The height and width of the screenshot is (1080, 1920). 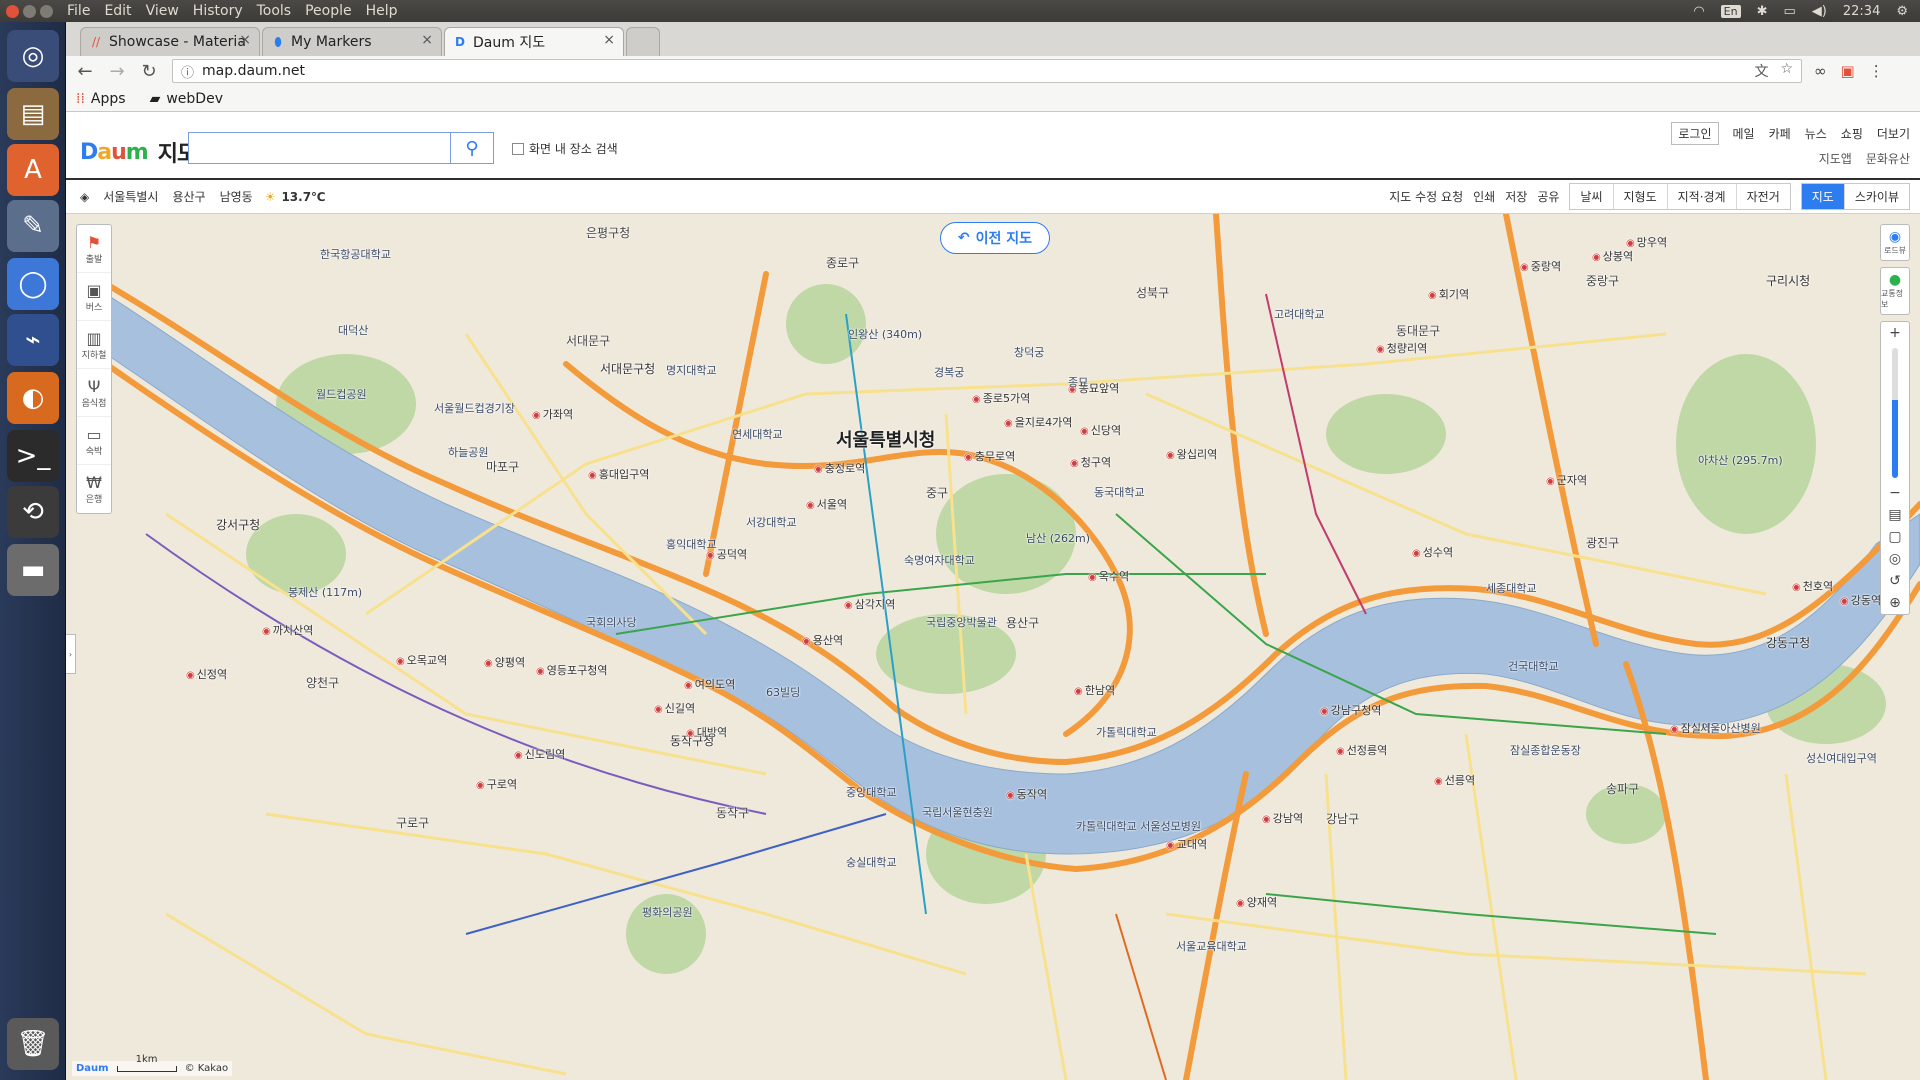 I want to click on station-label: 대방역, so click(x=706, y=732).